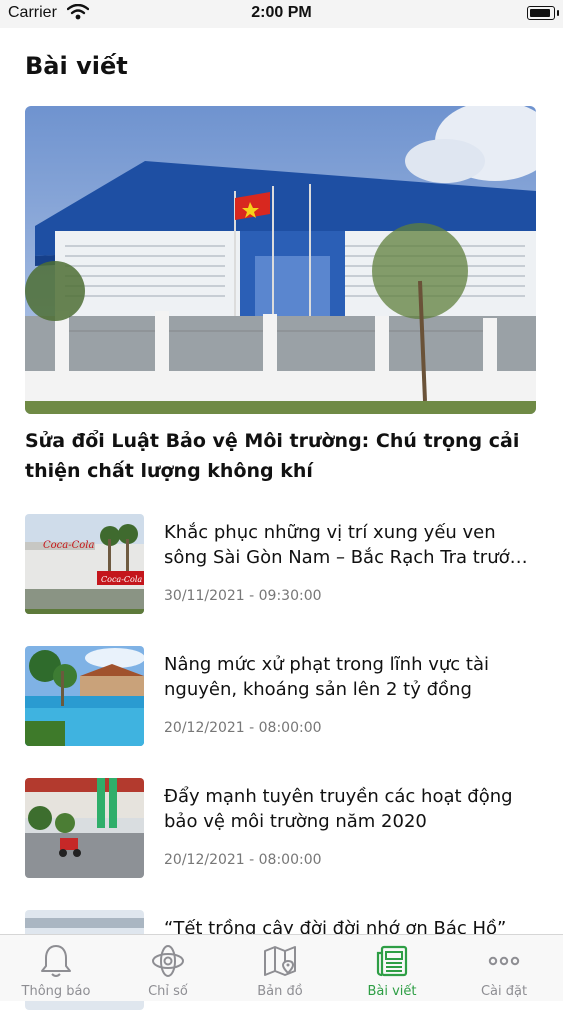  I want to click on bell-icon, so click(56, 961).